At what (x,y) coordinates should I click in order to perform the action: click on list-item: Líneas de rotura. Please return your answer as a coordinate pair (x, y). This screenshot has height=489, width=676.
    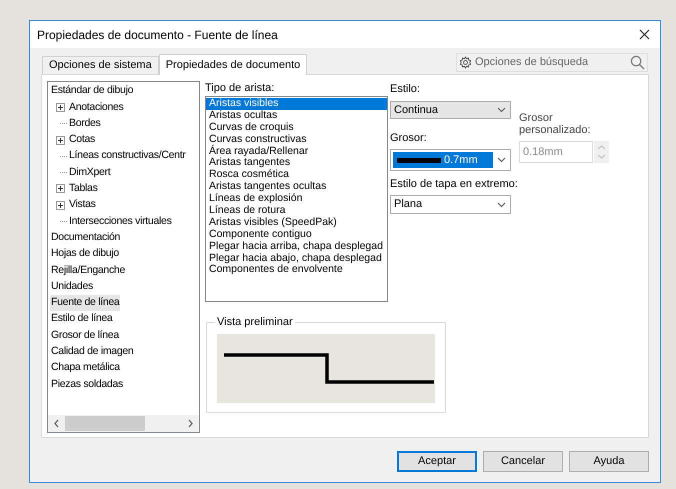
    Looking at the image, I should click on (296, 211).